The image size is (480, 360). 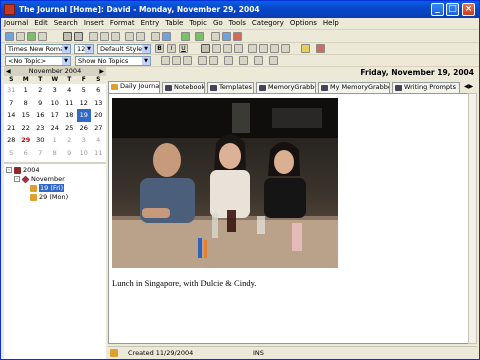 I want to click on menu-edit: Edit, so click(x=41, y=23).